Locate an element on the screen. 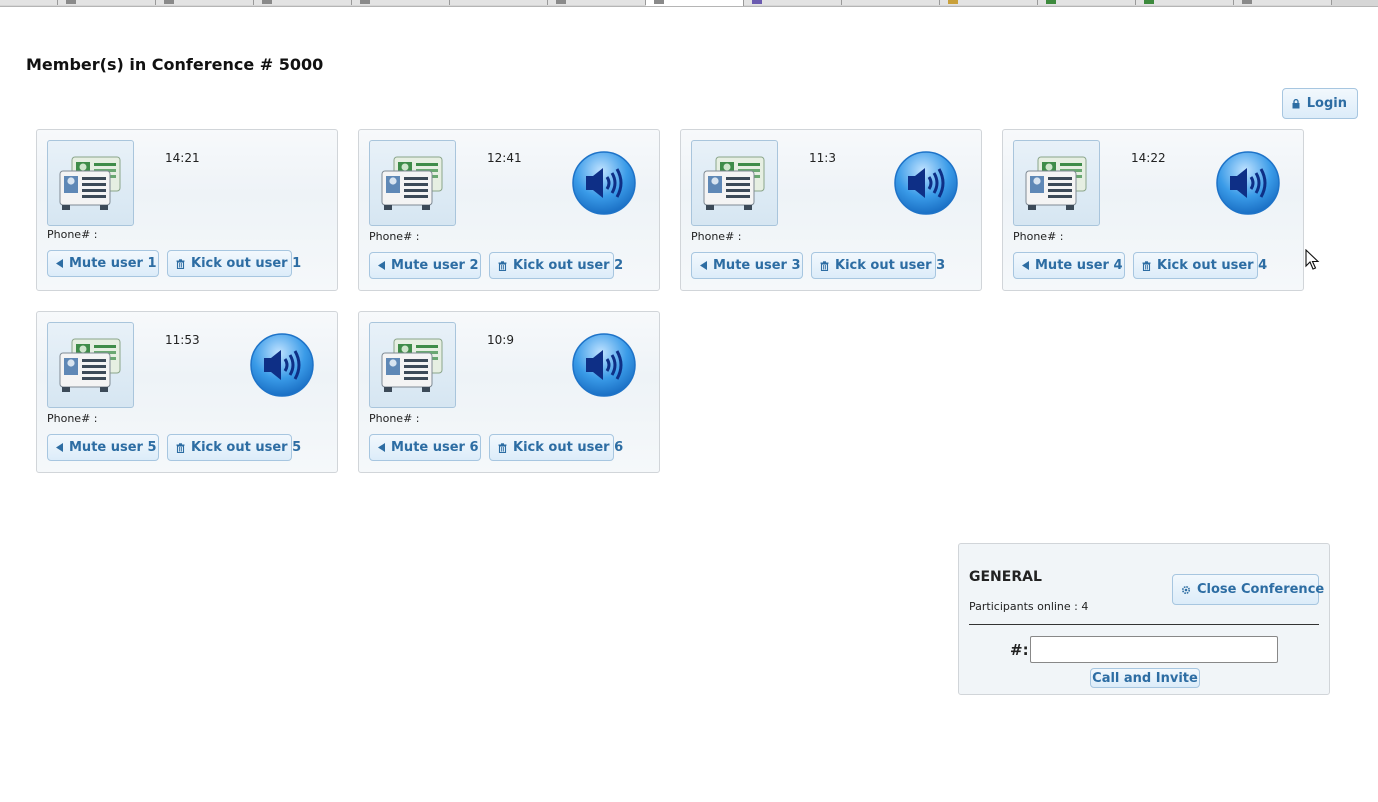 Image resolution: width=1378 pixels, height=802 pixels. kick-user-button: Kick out user 2 is located at coordinates (556, 265).